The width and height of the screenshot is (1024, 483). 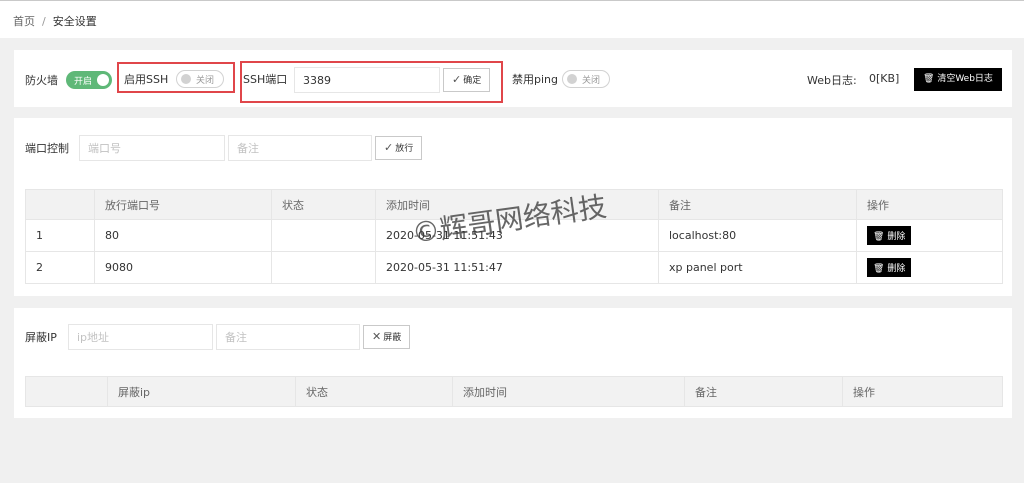 I want to click on ping-label: 禁用ping, so click(x=535, y=79).